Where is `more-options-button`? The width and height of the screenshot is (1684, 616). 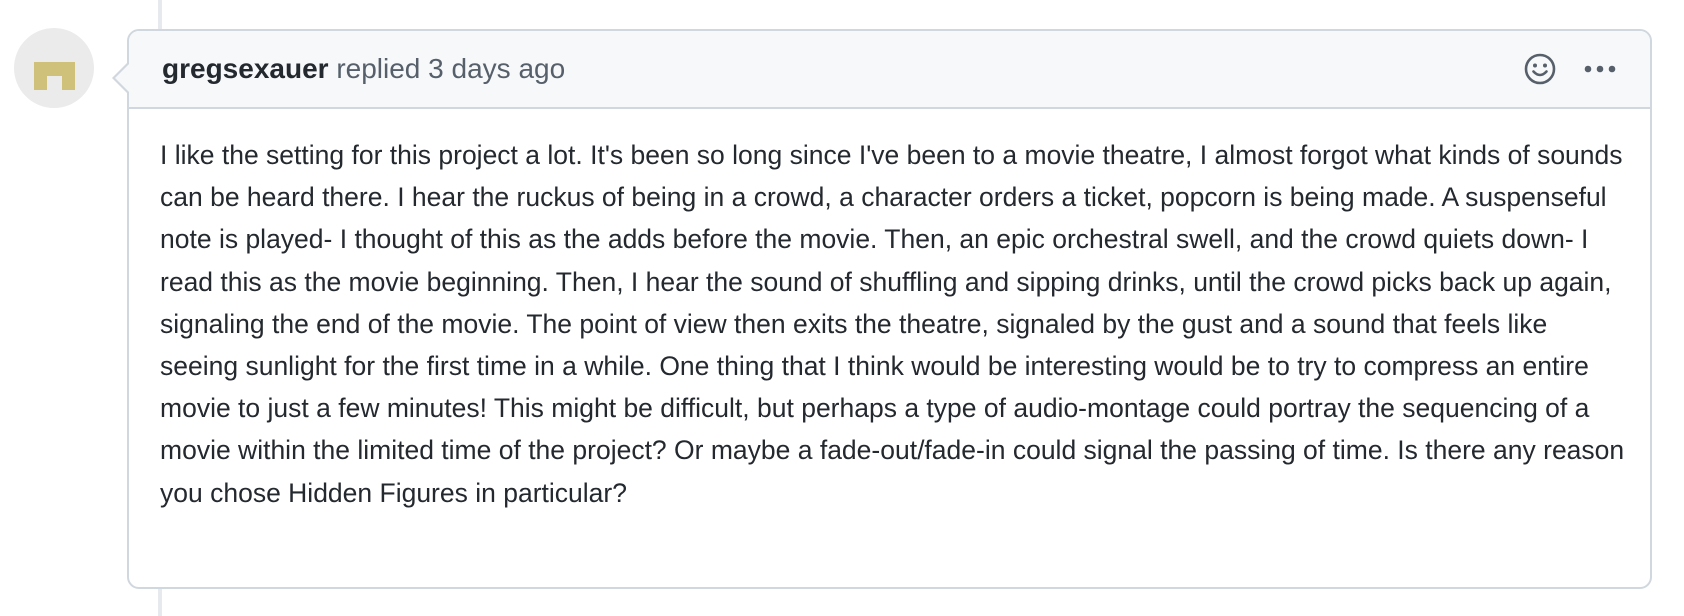
more-options-button is located at coordinates (1600, 69).